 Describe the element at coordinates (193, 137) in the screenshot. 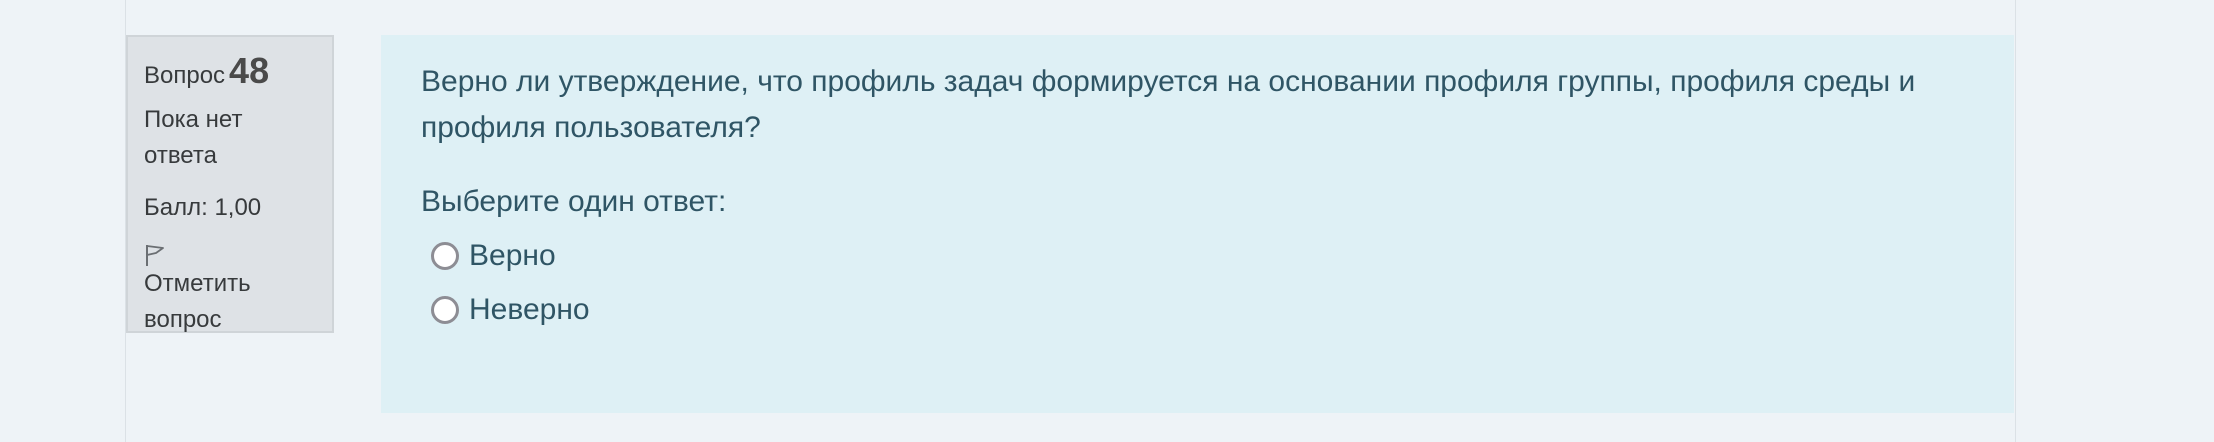

I see `question-status: Пока нет ответа` at that location.